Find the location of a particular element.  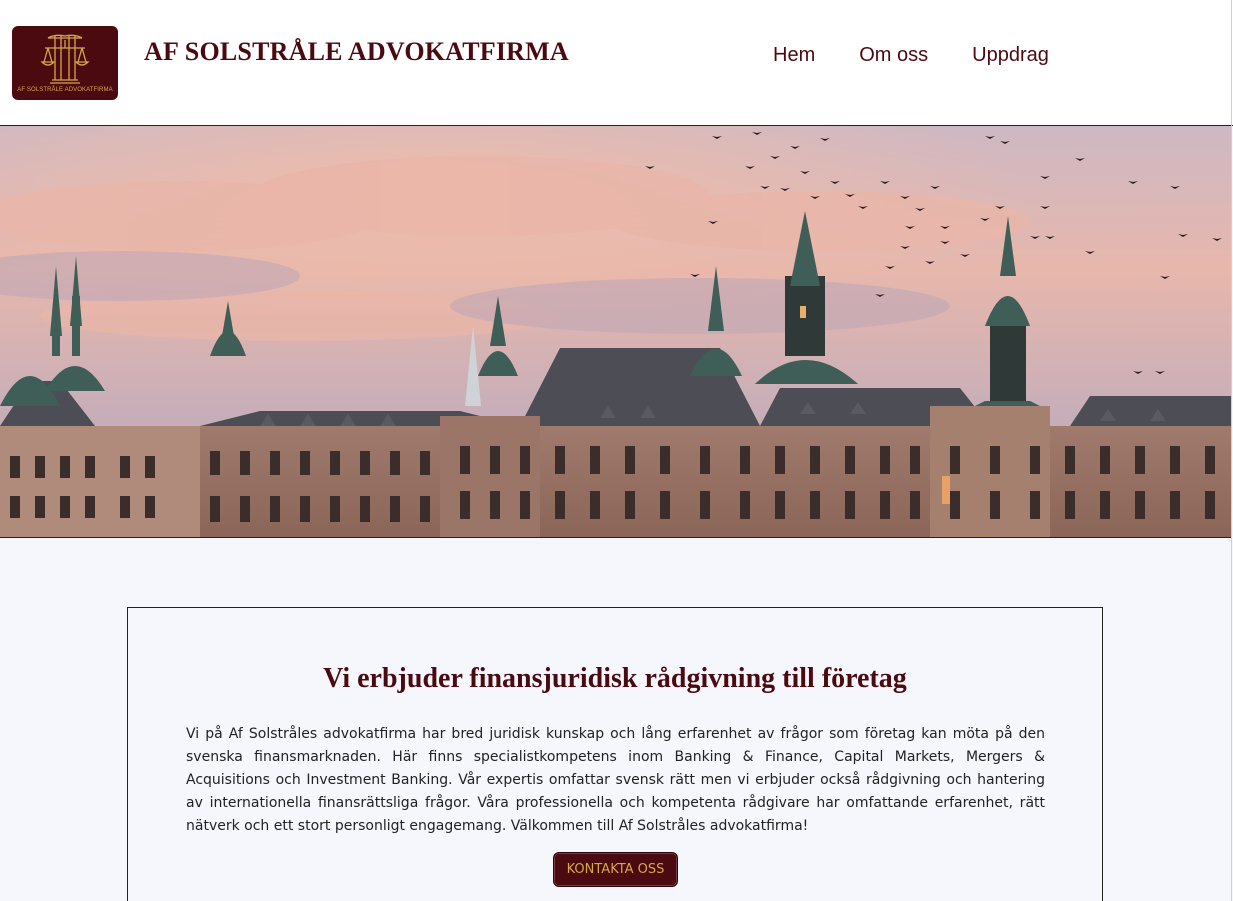

logo: AF SOLSTRÅLE ADVOKATFIRMA is located at coordinates (65, 63).